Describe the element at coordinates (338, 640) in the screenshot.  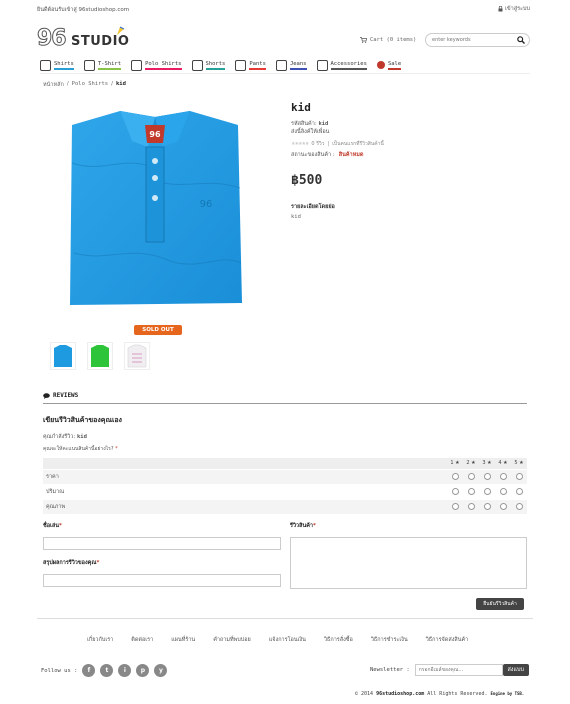
I see `footer-link: วิธีการสั่งซื้อ` at that location.